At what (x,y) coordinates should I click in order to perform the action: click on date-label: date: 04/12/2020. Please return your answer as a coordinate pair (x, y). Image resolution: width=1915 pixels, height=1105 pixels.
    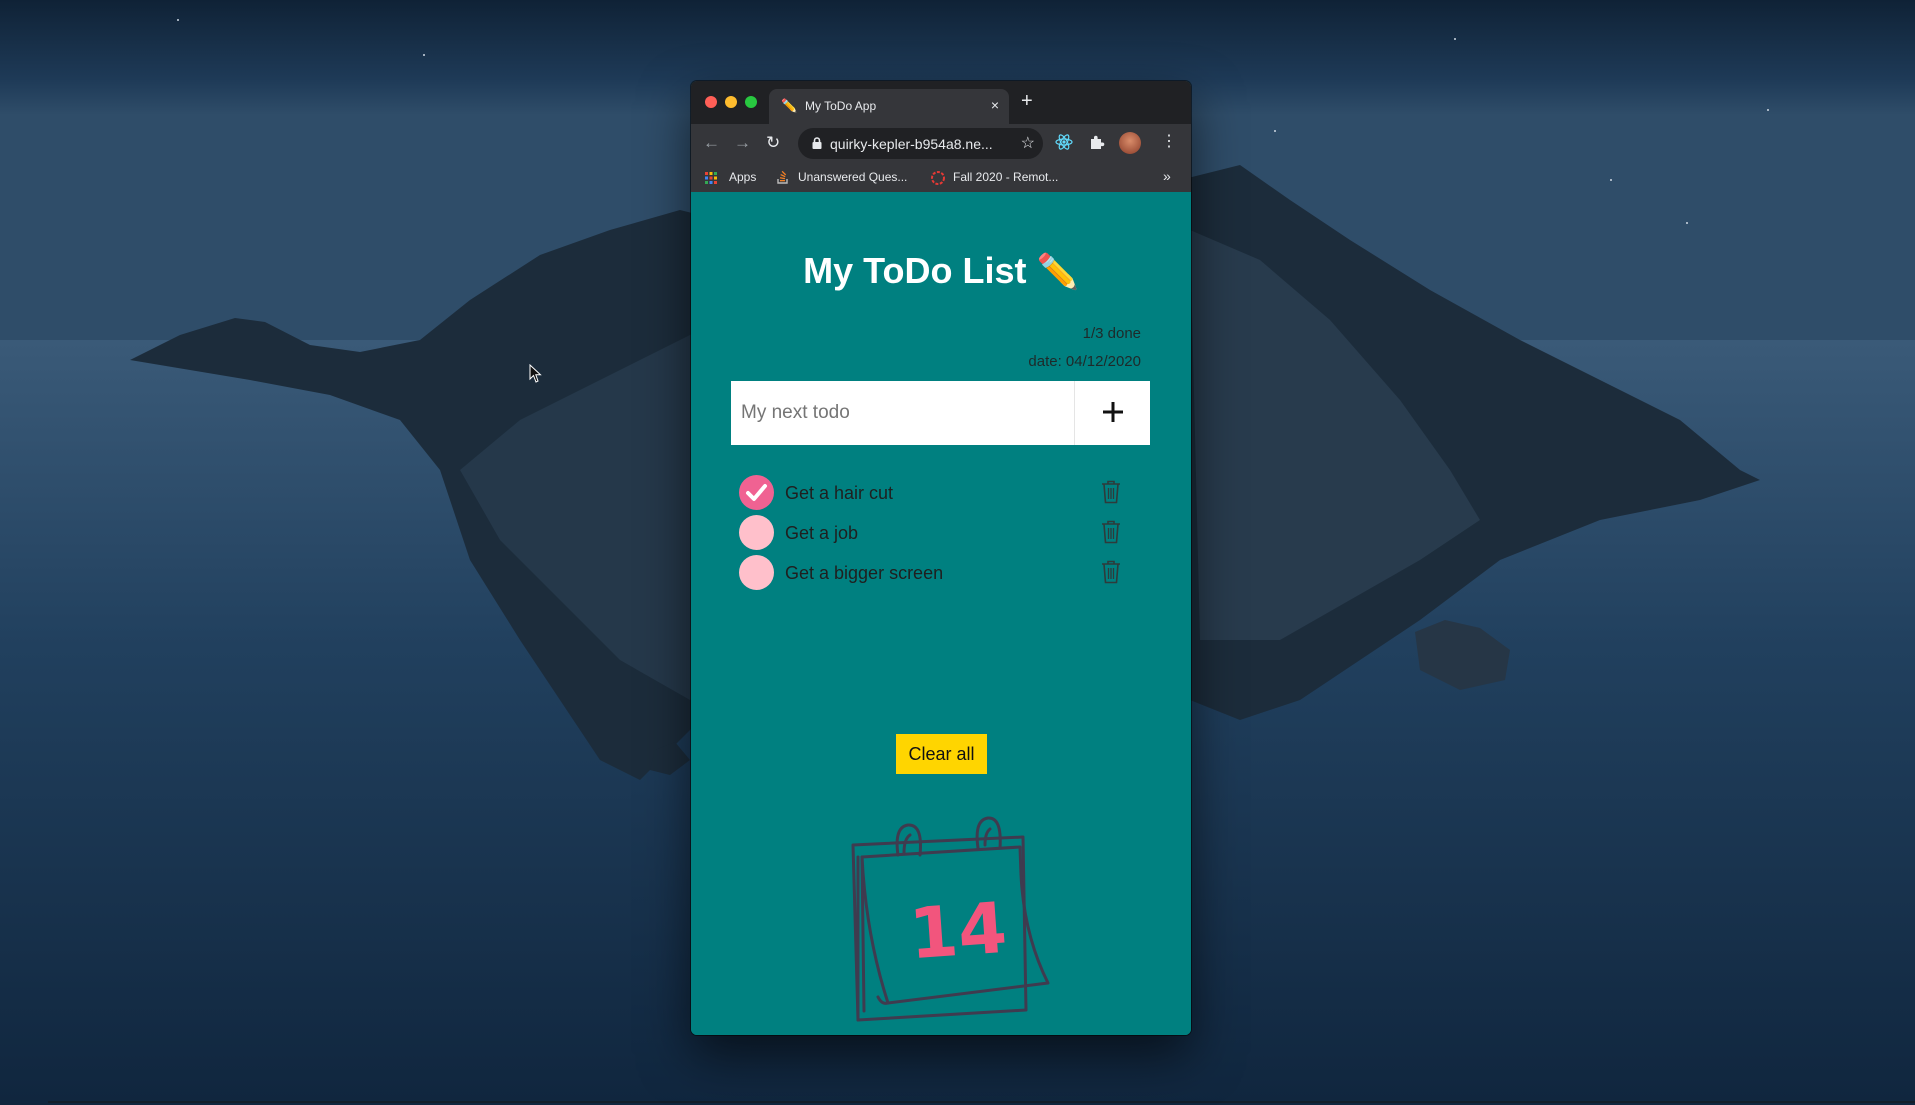
    Looking at the image, I should click on (1084, 361).